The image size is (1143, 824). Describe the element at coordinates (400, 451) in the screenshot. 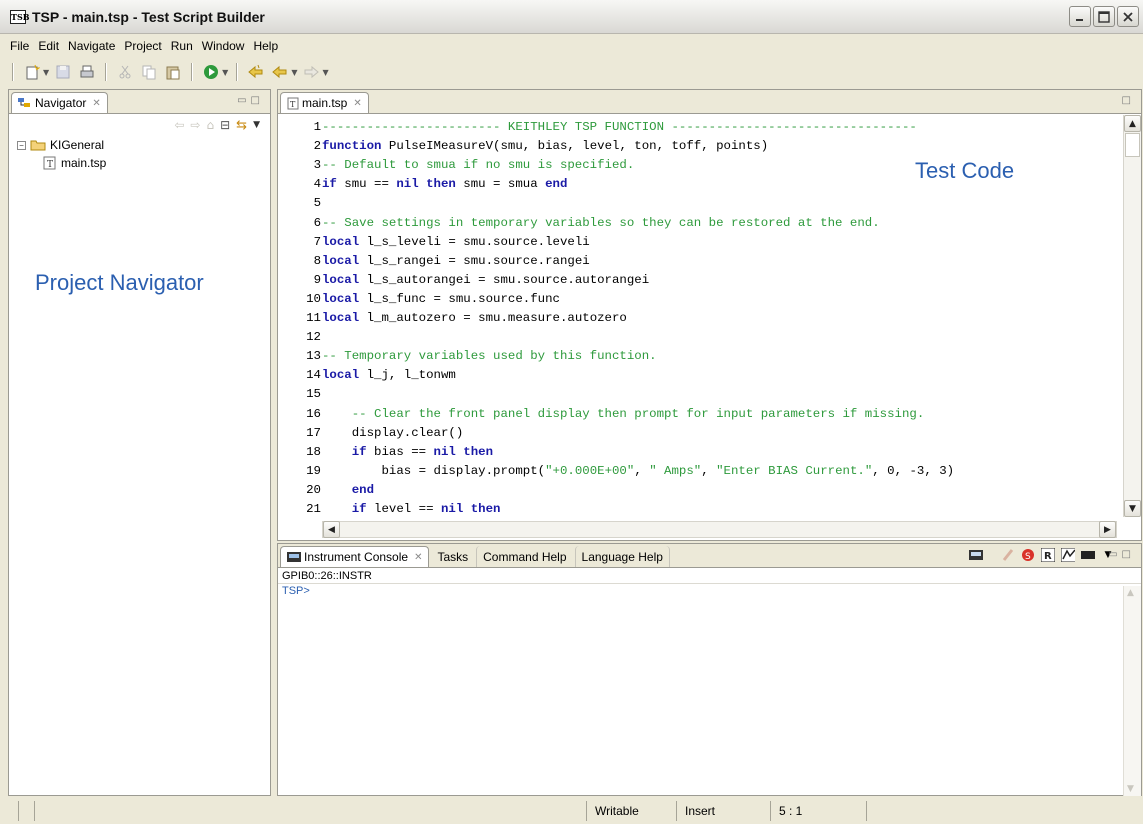

I see `code-token: bias ==` at that location.